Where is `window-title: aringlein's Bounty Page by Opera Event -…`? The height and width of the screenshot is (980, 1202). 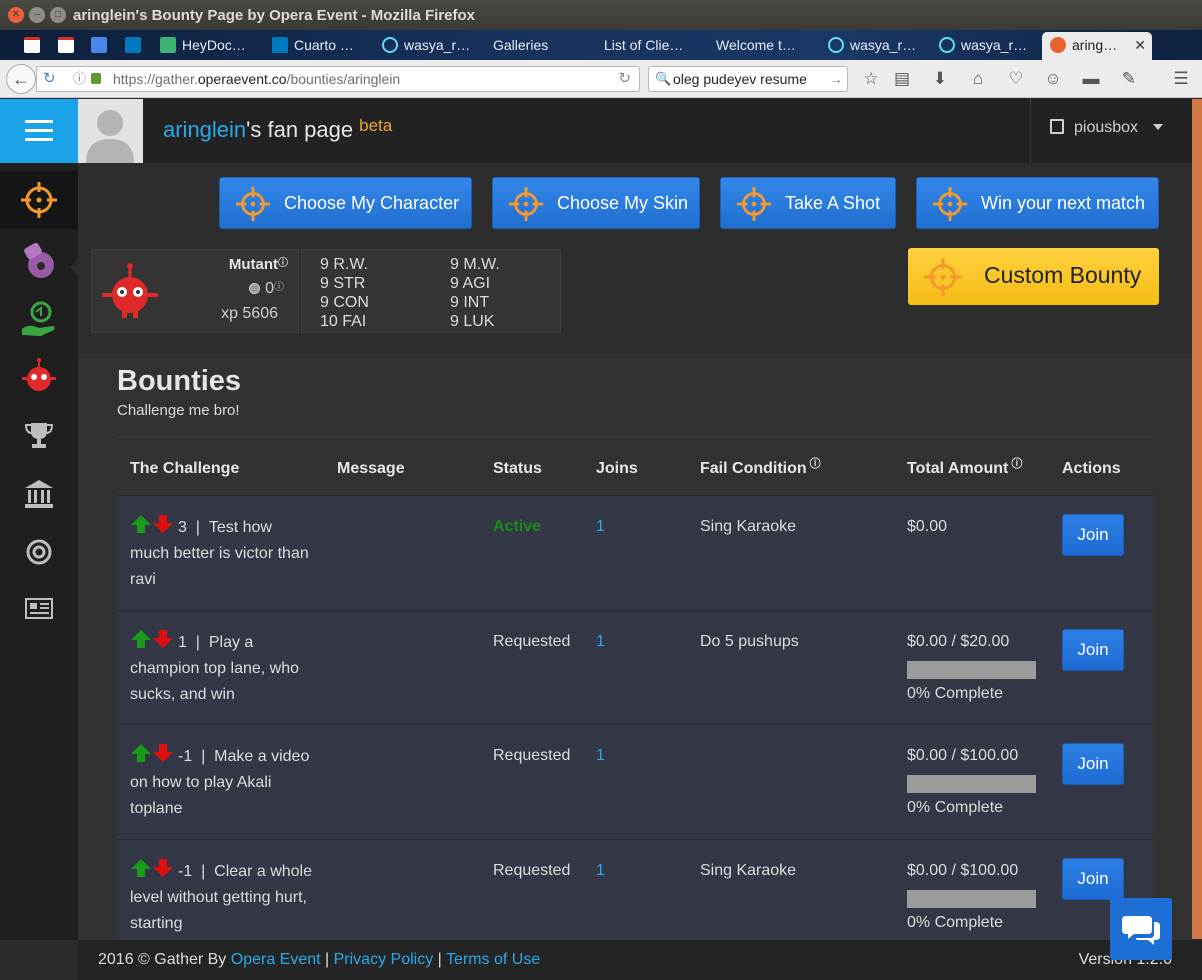
window-title: aringlein's Bounty Page by Opera Event -… is located at coordinates (274, 15).